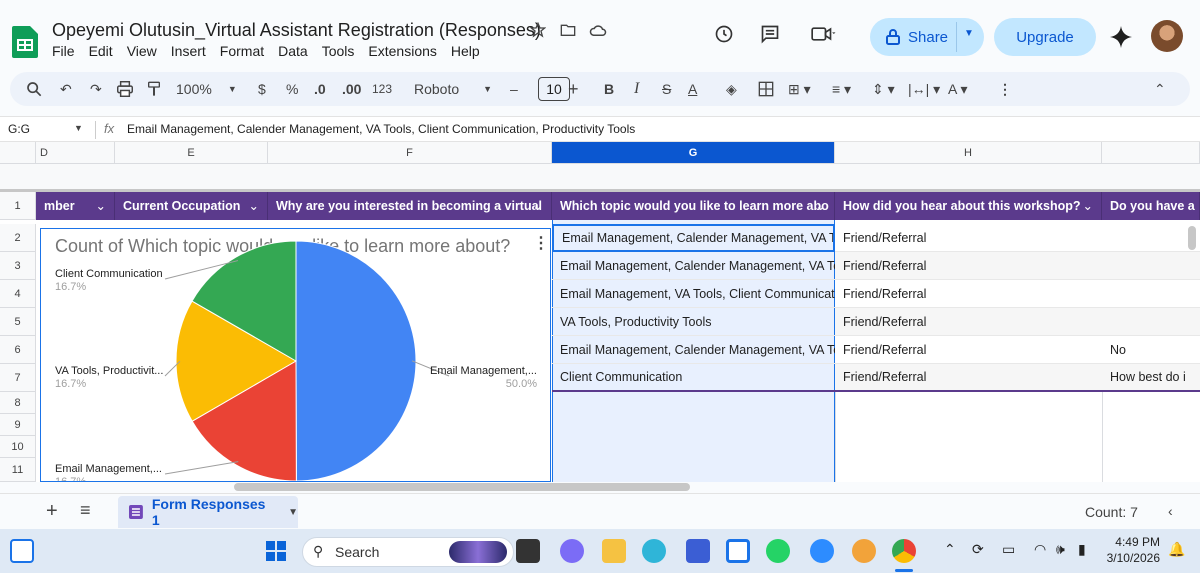  What do you see at coordinates (654, 551) in the screenshot?
I see `edge-icon` at bounding box center [654, 551].